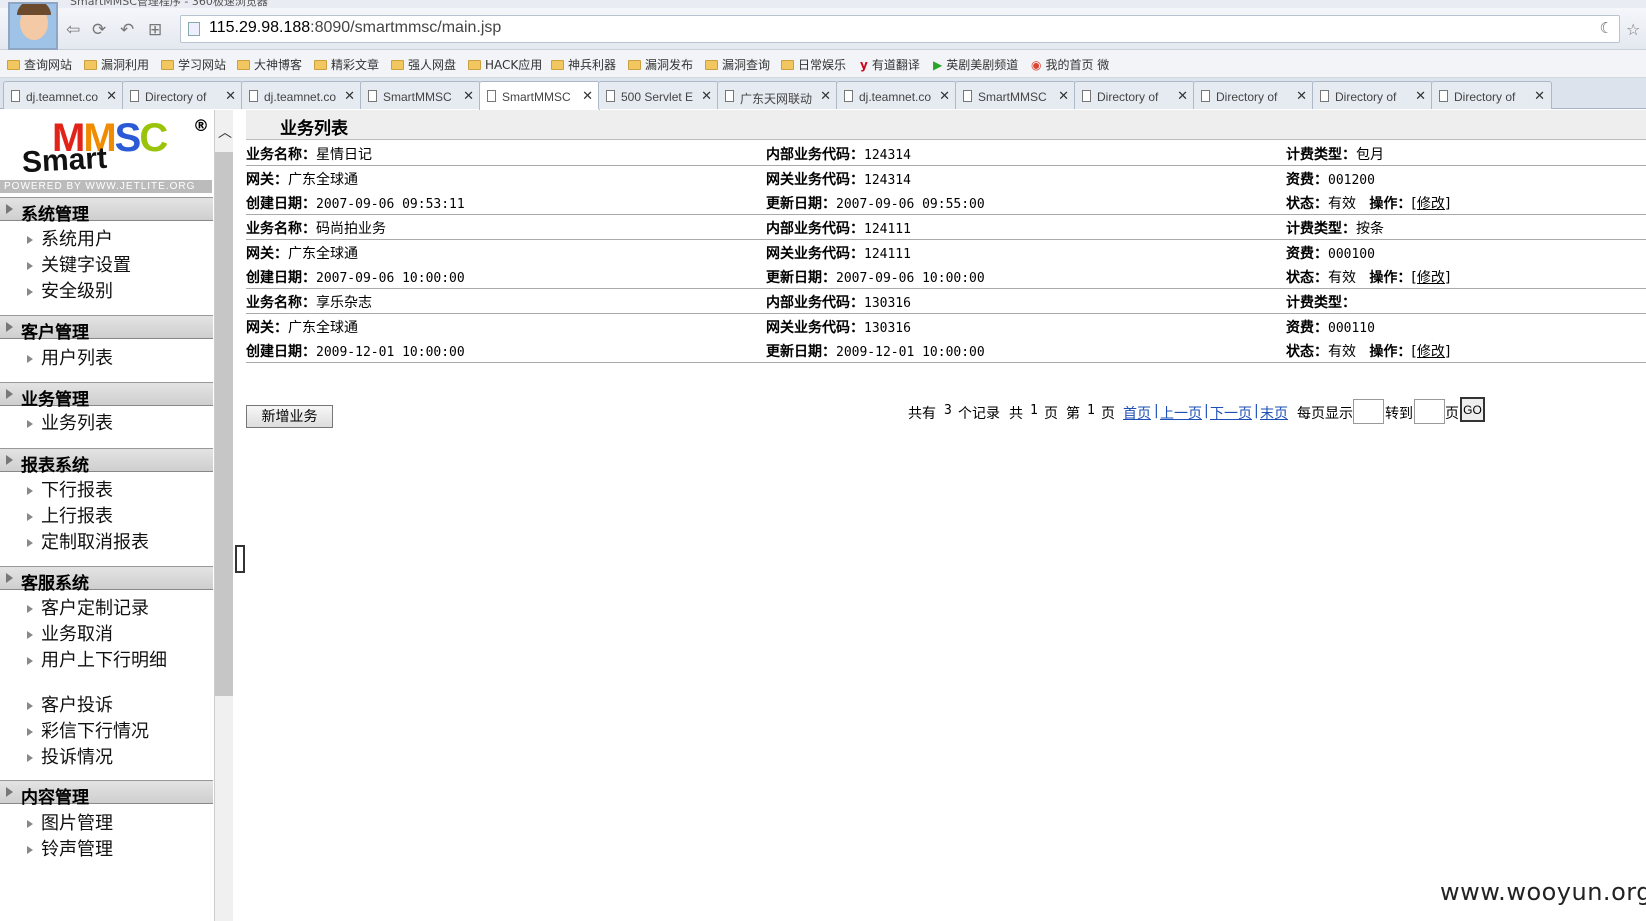  Describe the element at coordinates (115, 517) in the screenshot. I see `sidebar-menu-item: 上行报表` at that location.